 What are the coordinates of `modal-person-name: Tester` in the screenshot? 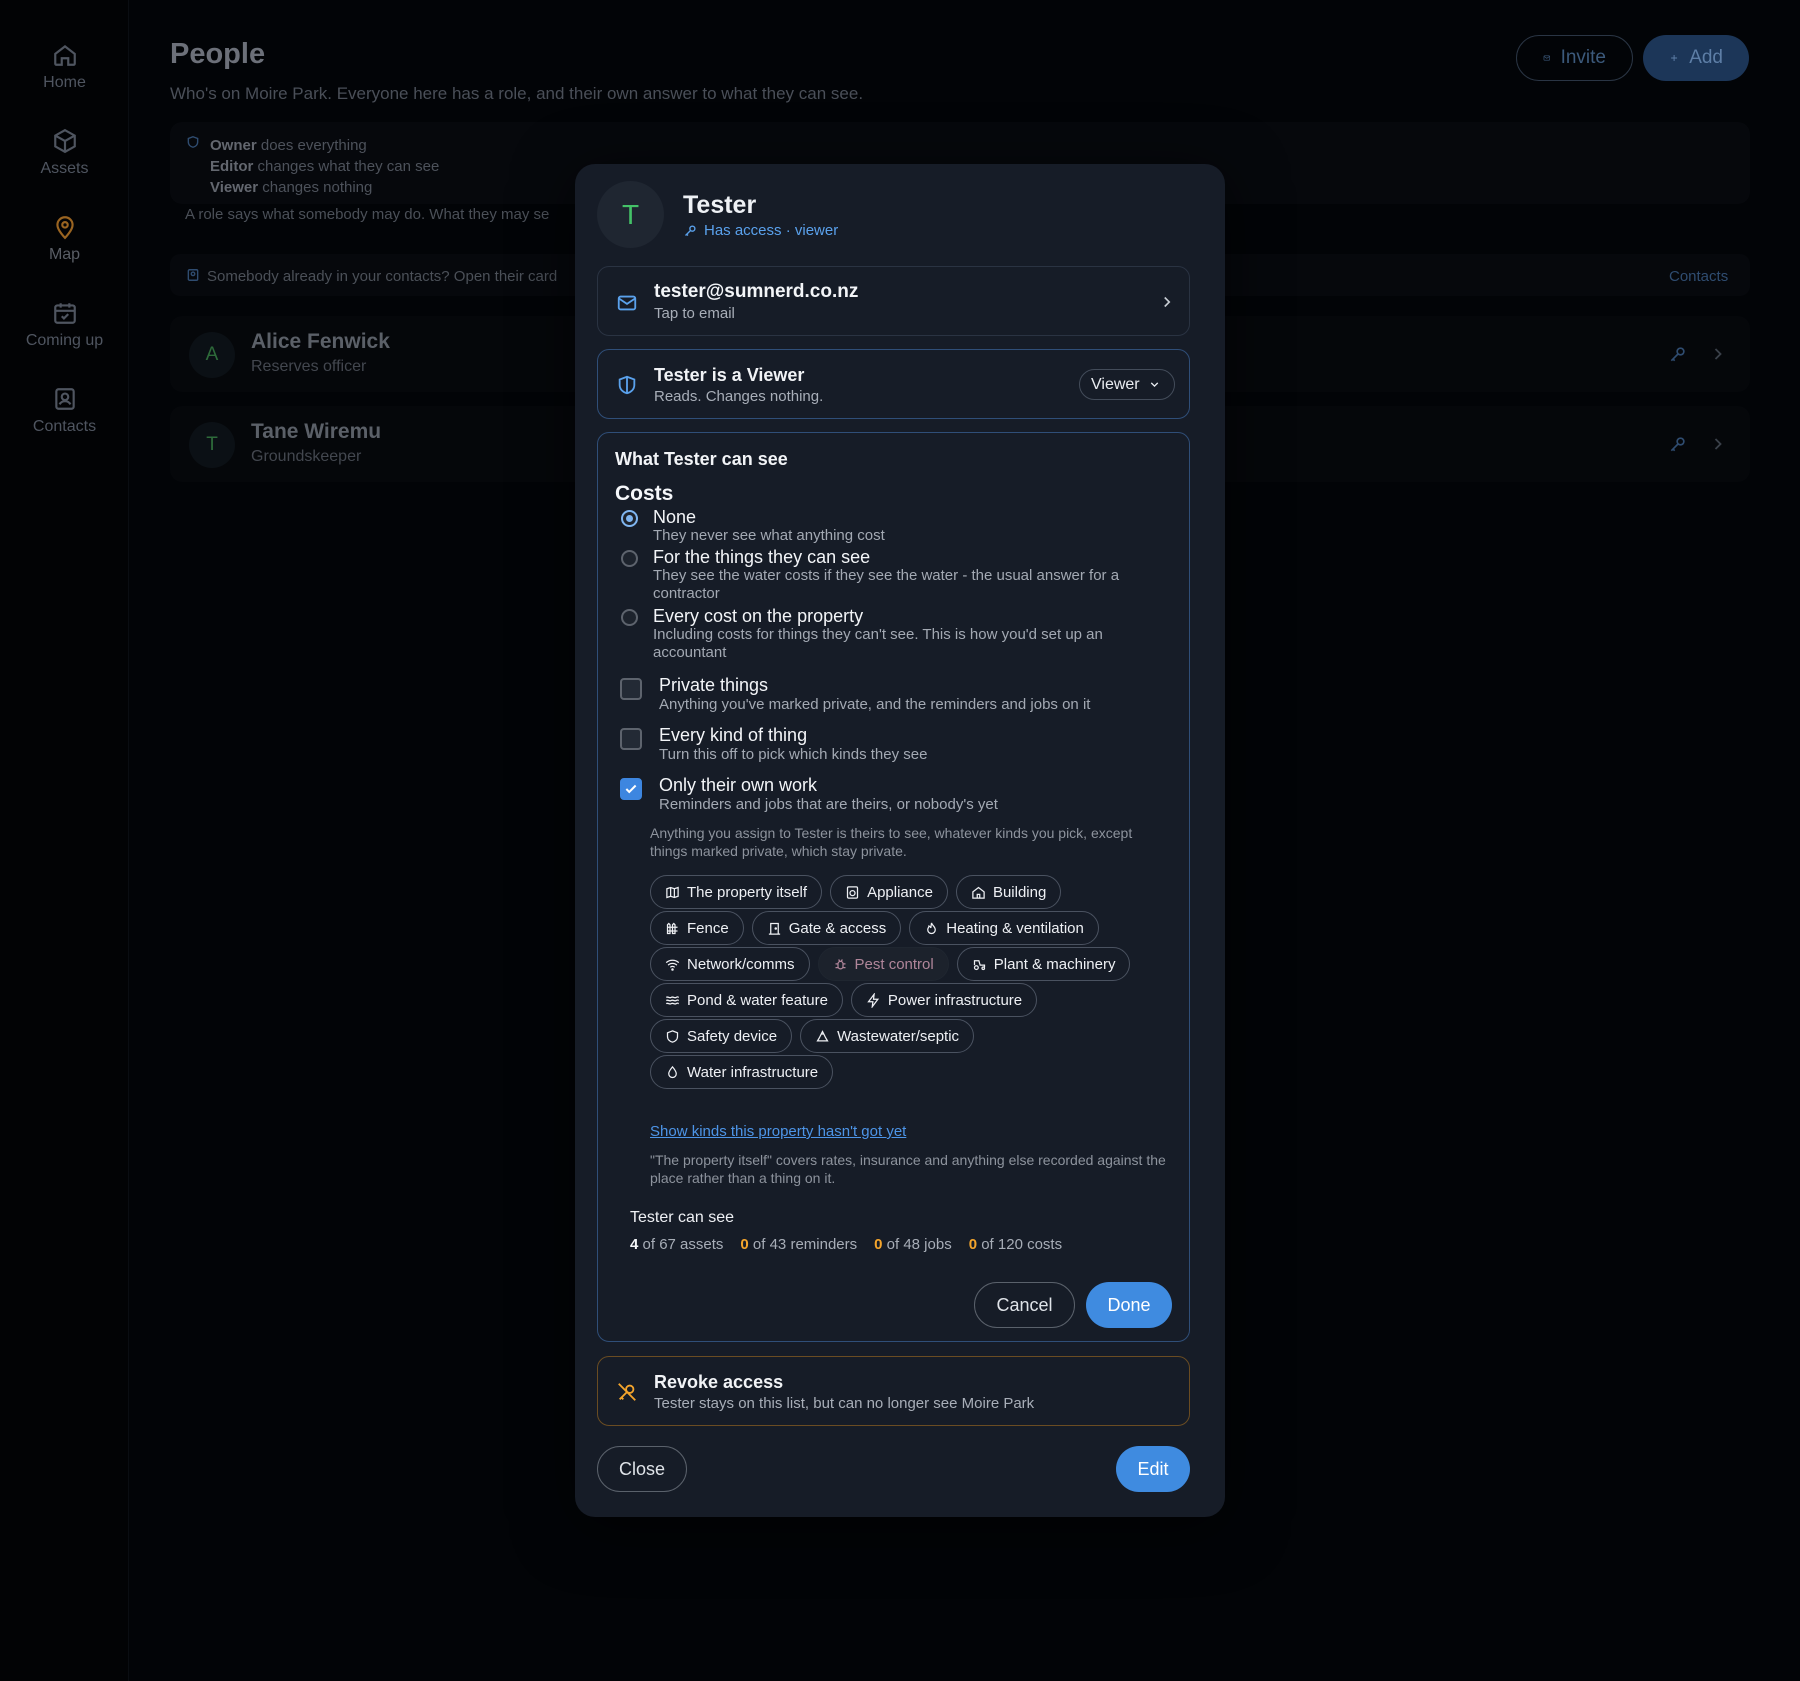 It's located at (720, 205).